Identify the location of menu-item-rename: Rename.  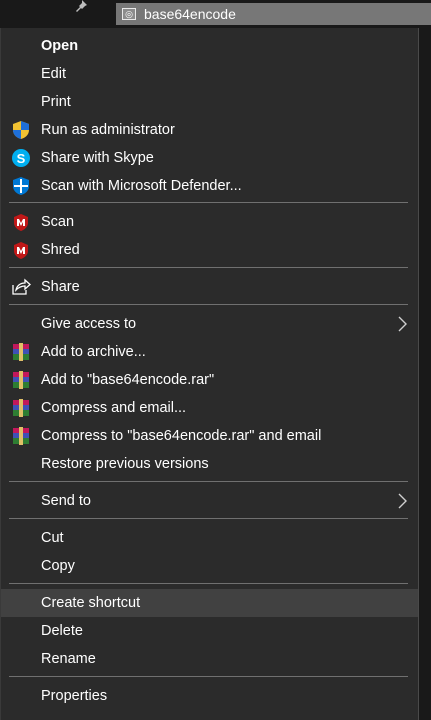
(209, 659).